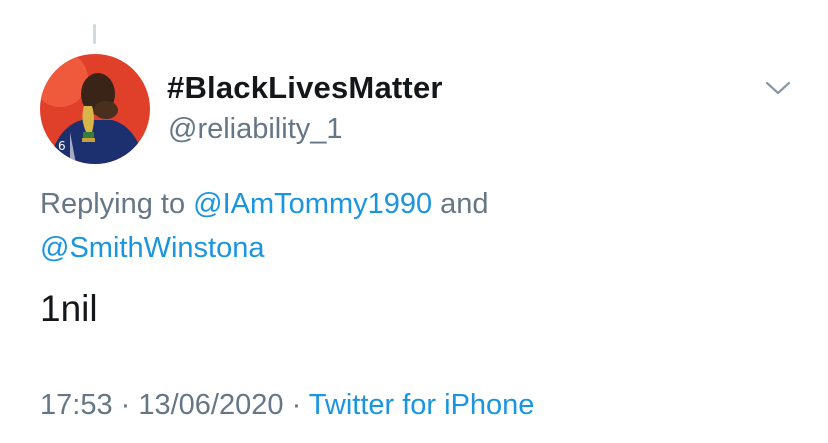 The width and height of the screenshot is (828, 443). What do you see at coordinates (305, 88) in the screenshot?
I see `display-name: #BlackLivesMatter` at bounding box center [305, 88].